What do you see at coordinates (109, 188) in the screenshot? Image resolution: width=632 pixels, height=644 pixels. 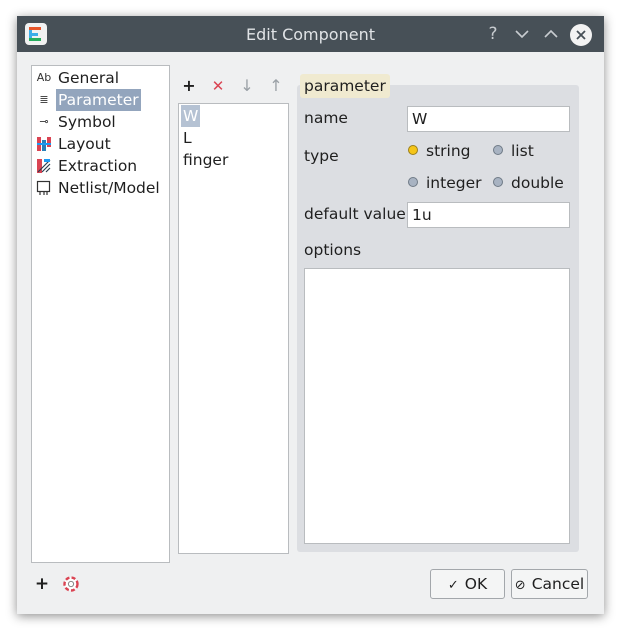 I see `sidebar-item-label: Netlist/Model` at bounding box center [109, 188].